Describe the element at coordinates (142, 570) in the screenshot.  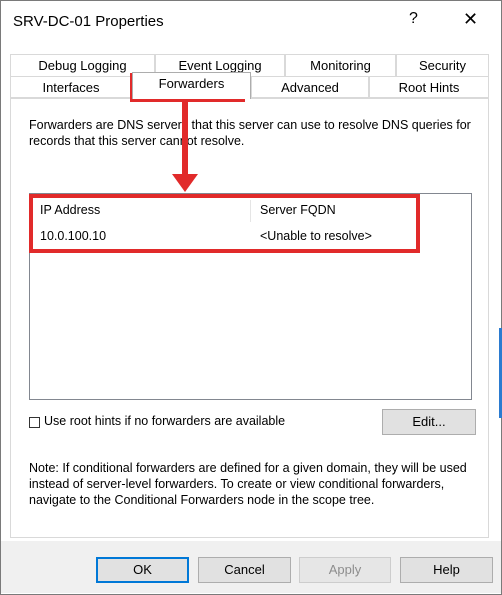
I see `ok-button: OK` at that location.